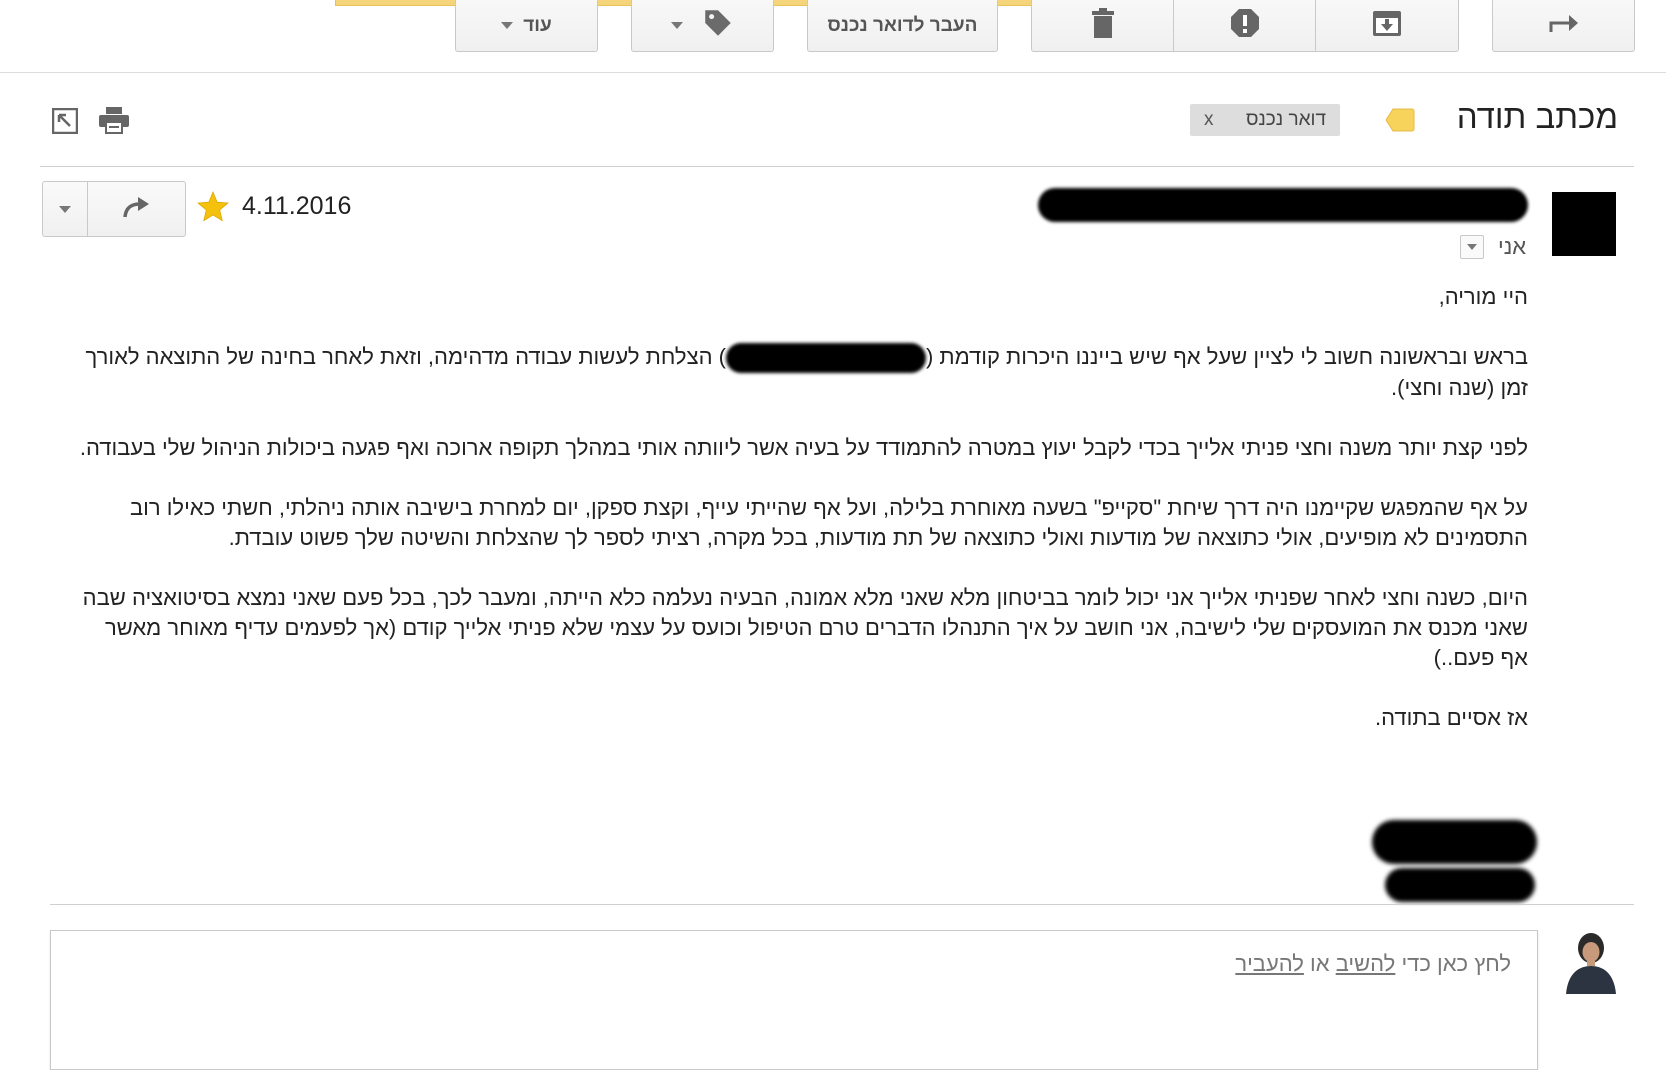 This screenshot has width=1666, height=1070. I want to click on popout-icon, so click(65, 123).